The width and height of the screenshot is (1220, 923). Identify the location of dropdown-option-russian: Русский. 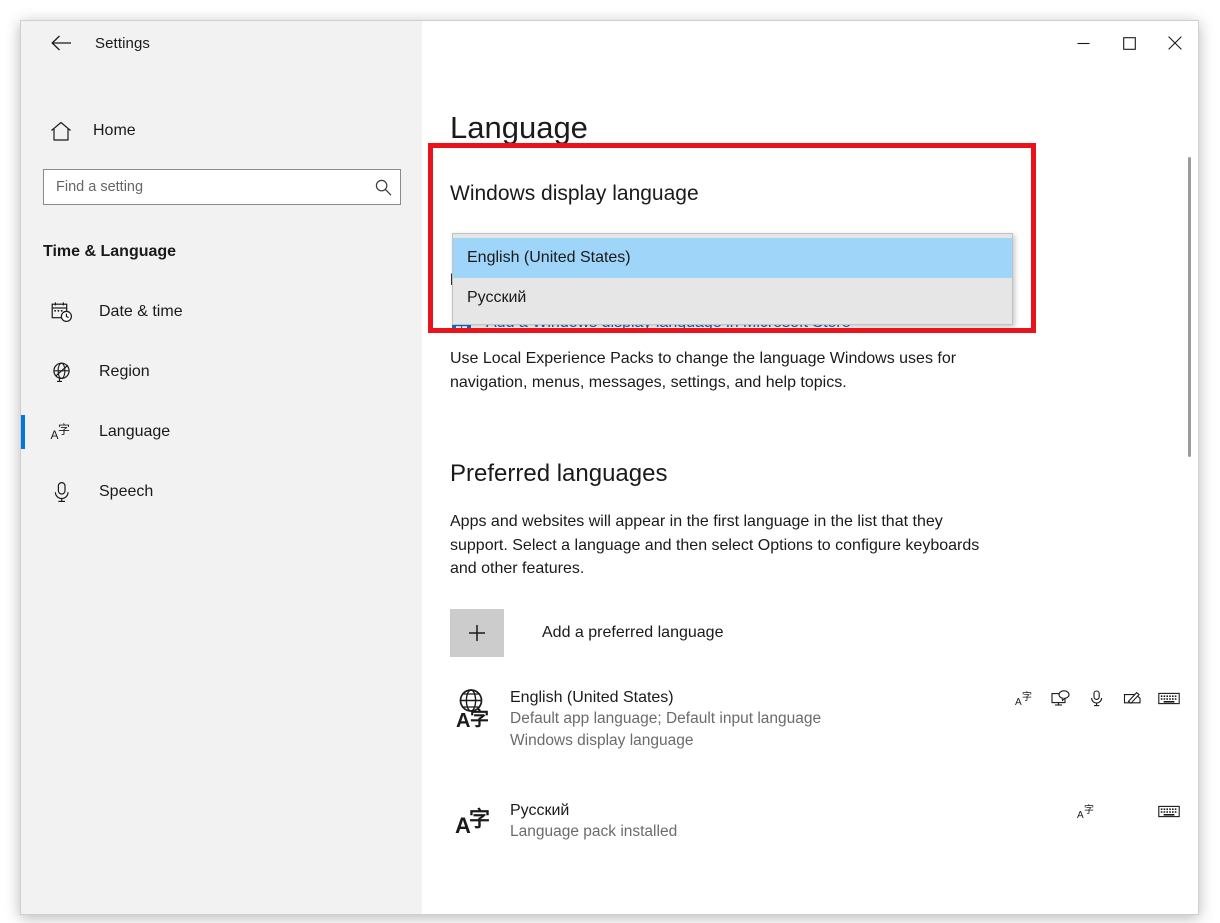
(732, 298).